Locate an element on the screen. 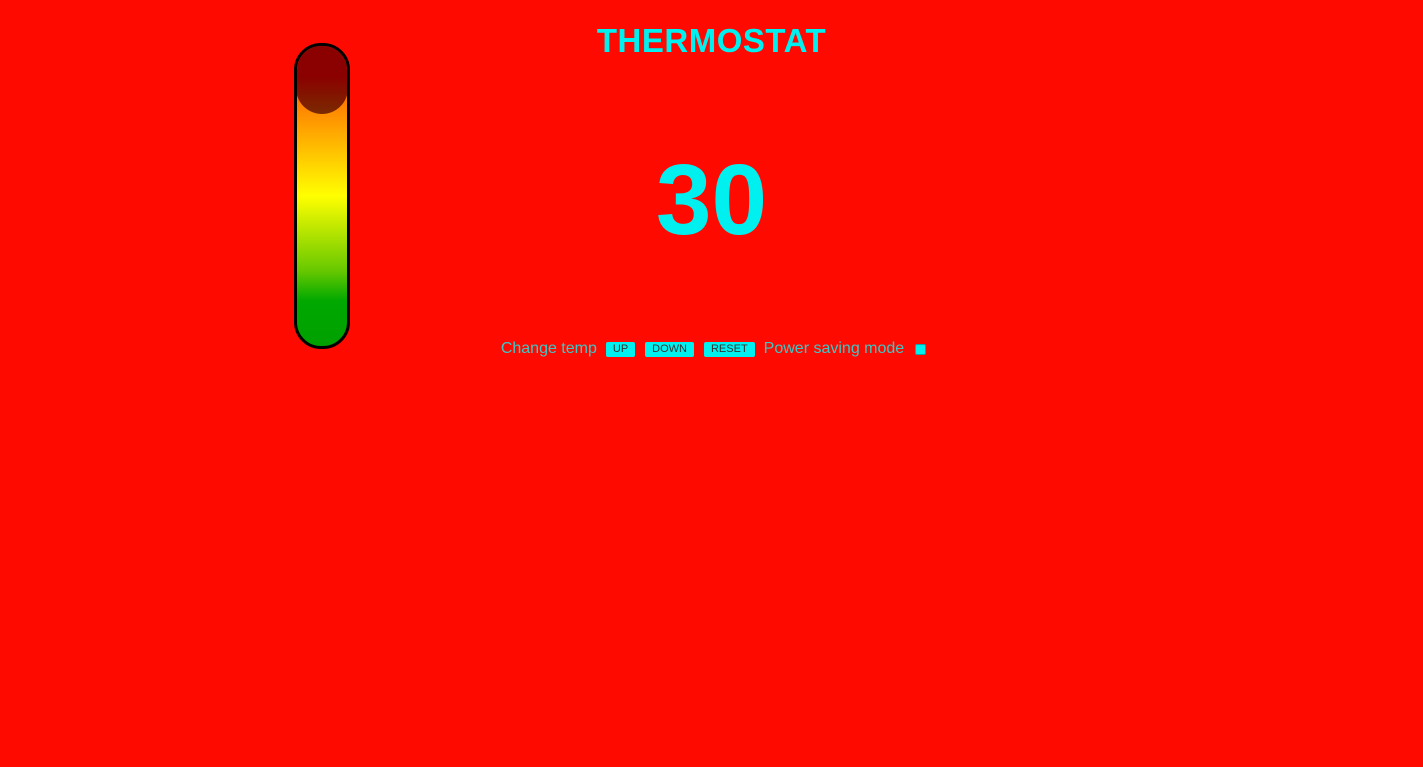 This screenshot has width=1423, height=767. down-button: DOWN is located at coordinates (669, 349).